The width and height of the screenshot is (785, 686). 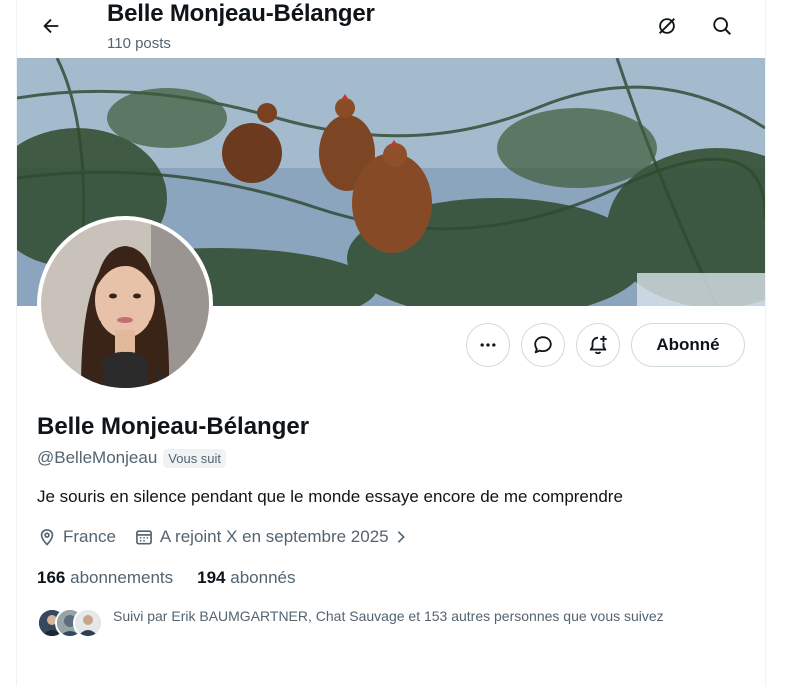 I want to click on location-text: France, so click(x=89, y=536).